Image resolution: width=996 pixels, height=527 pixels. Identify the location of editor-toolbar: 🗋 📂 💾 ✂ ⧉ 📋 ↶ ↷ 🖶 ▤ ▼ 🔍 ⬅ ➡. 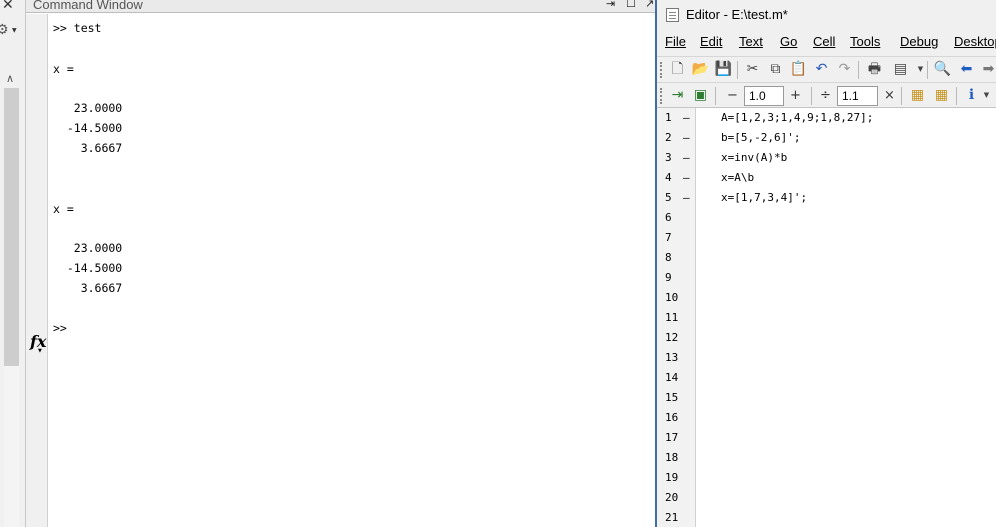
(826, 69).